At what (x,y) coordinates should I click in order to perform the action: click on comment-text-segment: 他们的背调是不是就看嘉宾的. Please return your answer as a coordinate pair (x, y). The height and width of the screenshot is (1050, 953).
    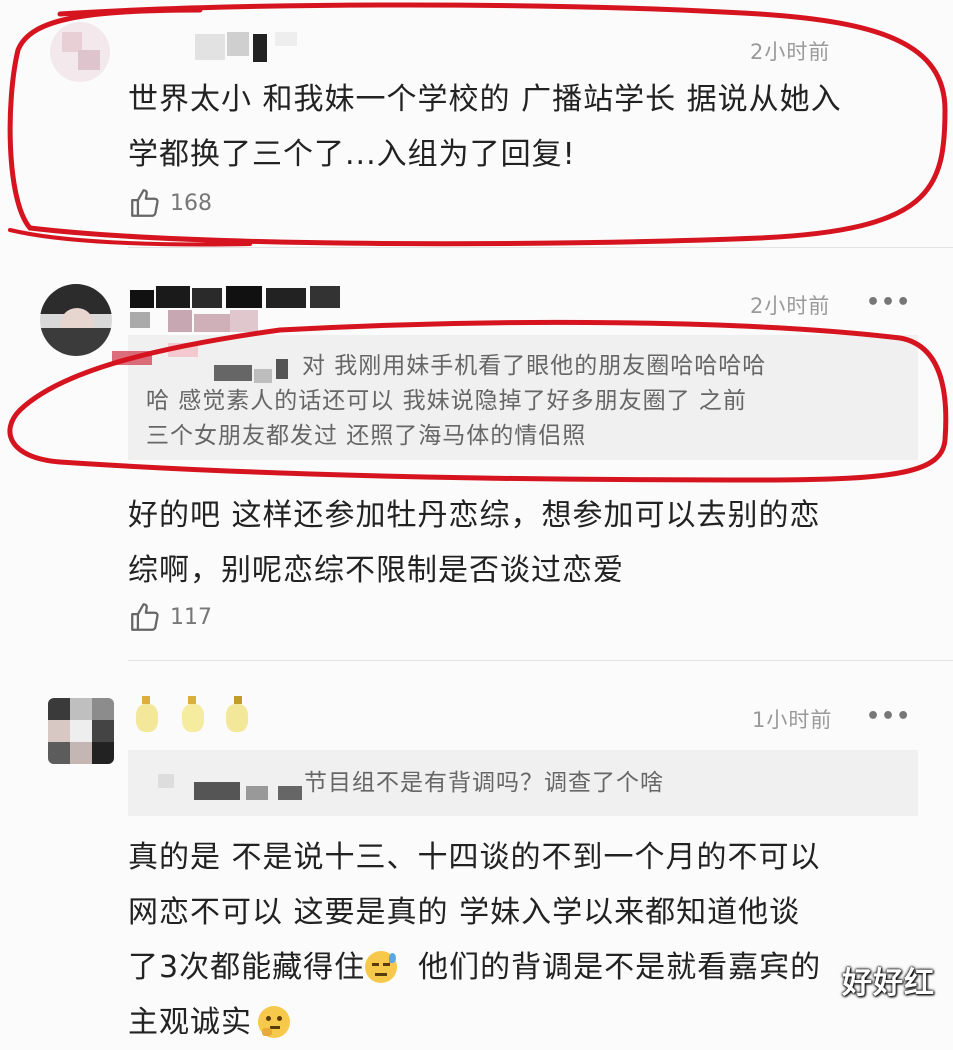
    Looking at the image, I should click on (620, 967).